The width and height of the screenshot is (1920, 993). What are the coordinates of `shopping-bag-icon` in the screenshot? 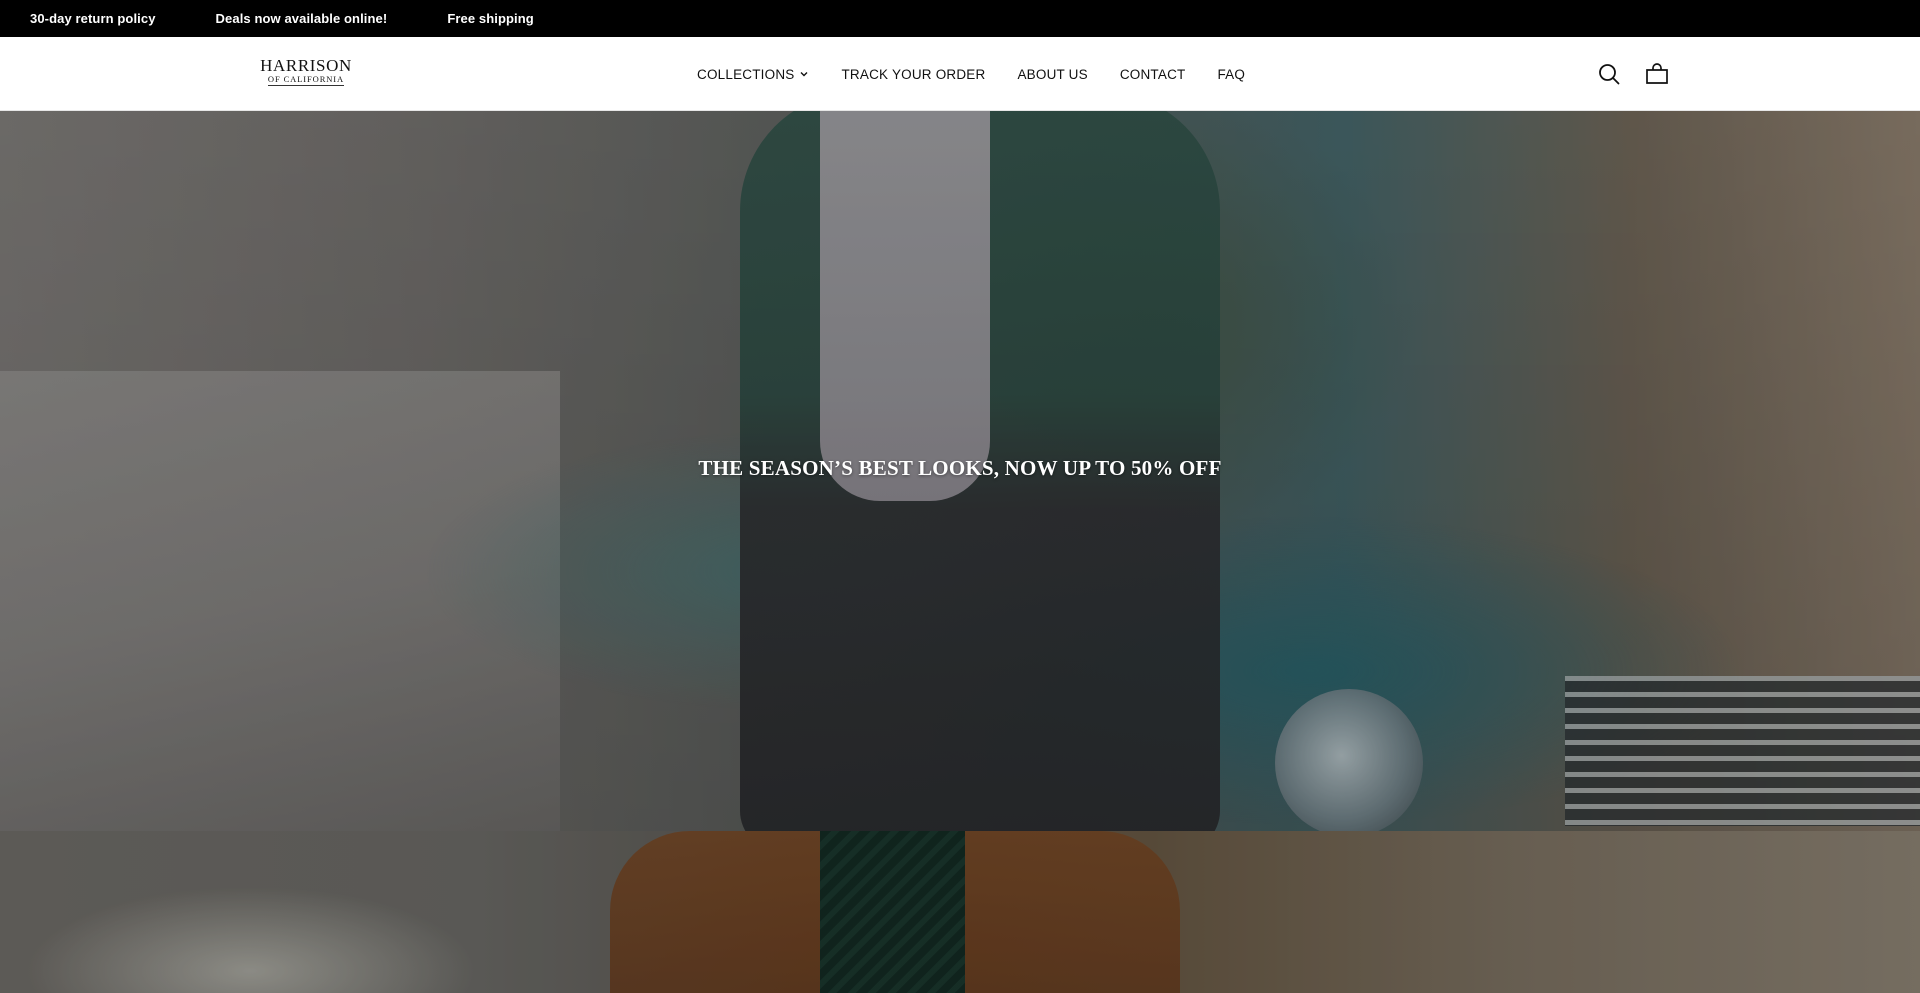 It's located at (1657, 73).